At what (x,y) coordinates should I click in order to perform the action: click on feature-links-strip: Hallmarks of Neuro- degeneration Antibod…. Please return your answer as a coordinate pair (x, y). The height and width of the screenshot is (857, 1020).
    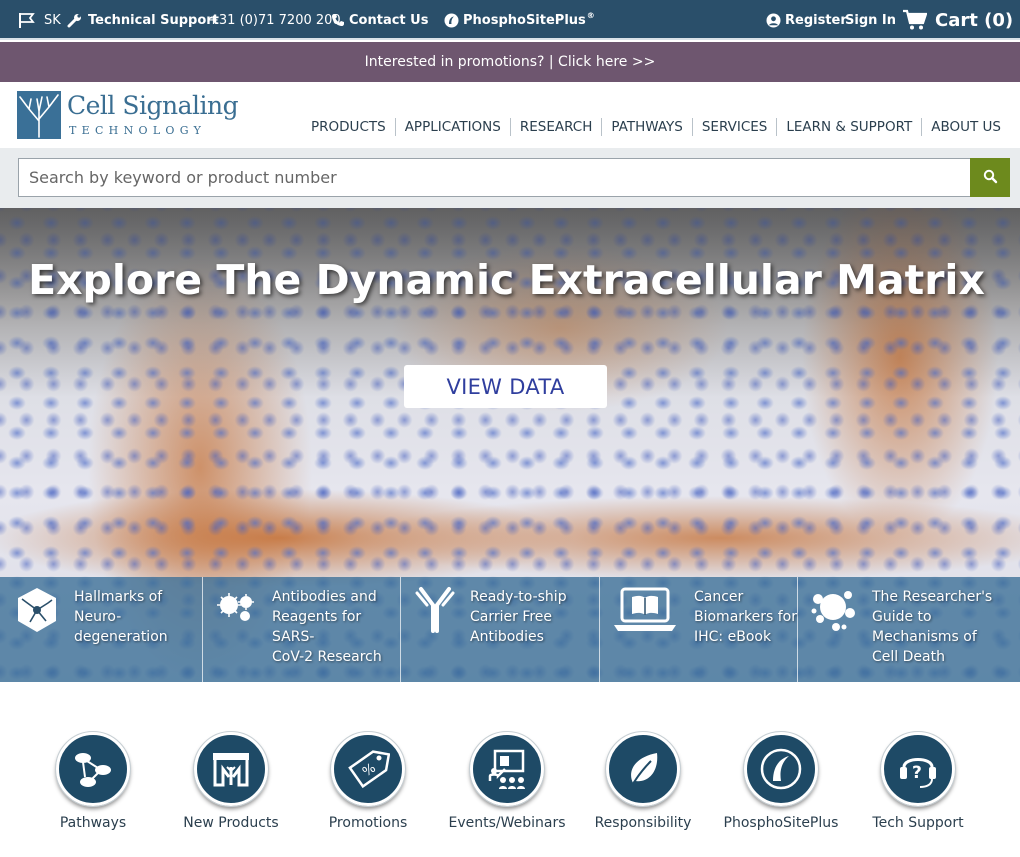
    Looking at the image, I should click on (510, 629).